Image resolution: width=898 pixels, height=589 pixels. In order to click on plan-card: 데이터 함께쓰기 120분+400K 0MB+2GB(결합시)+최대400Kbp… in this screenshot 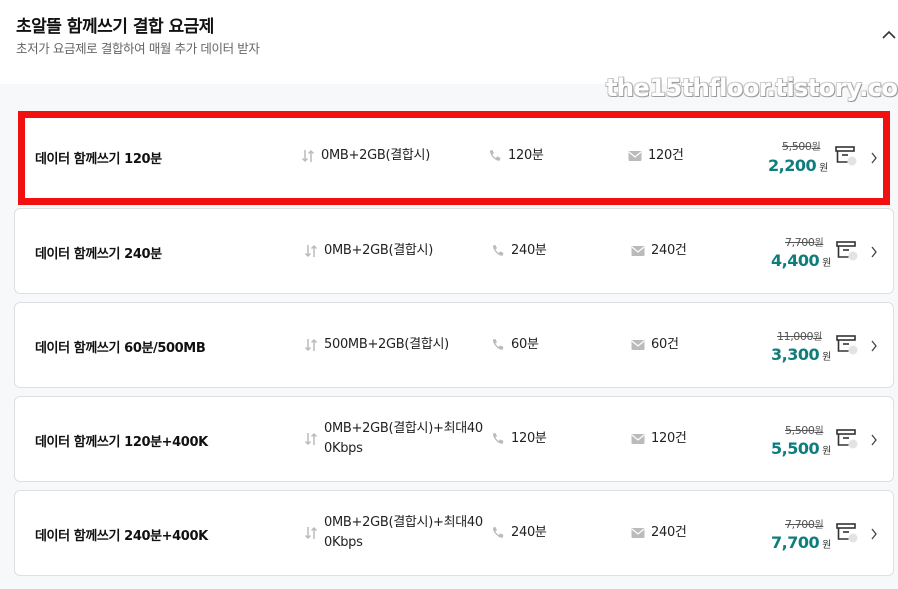, I will do `click(454, 439)`.